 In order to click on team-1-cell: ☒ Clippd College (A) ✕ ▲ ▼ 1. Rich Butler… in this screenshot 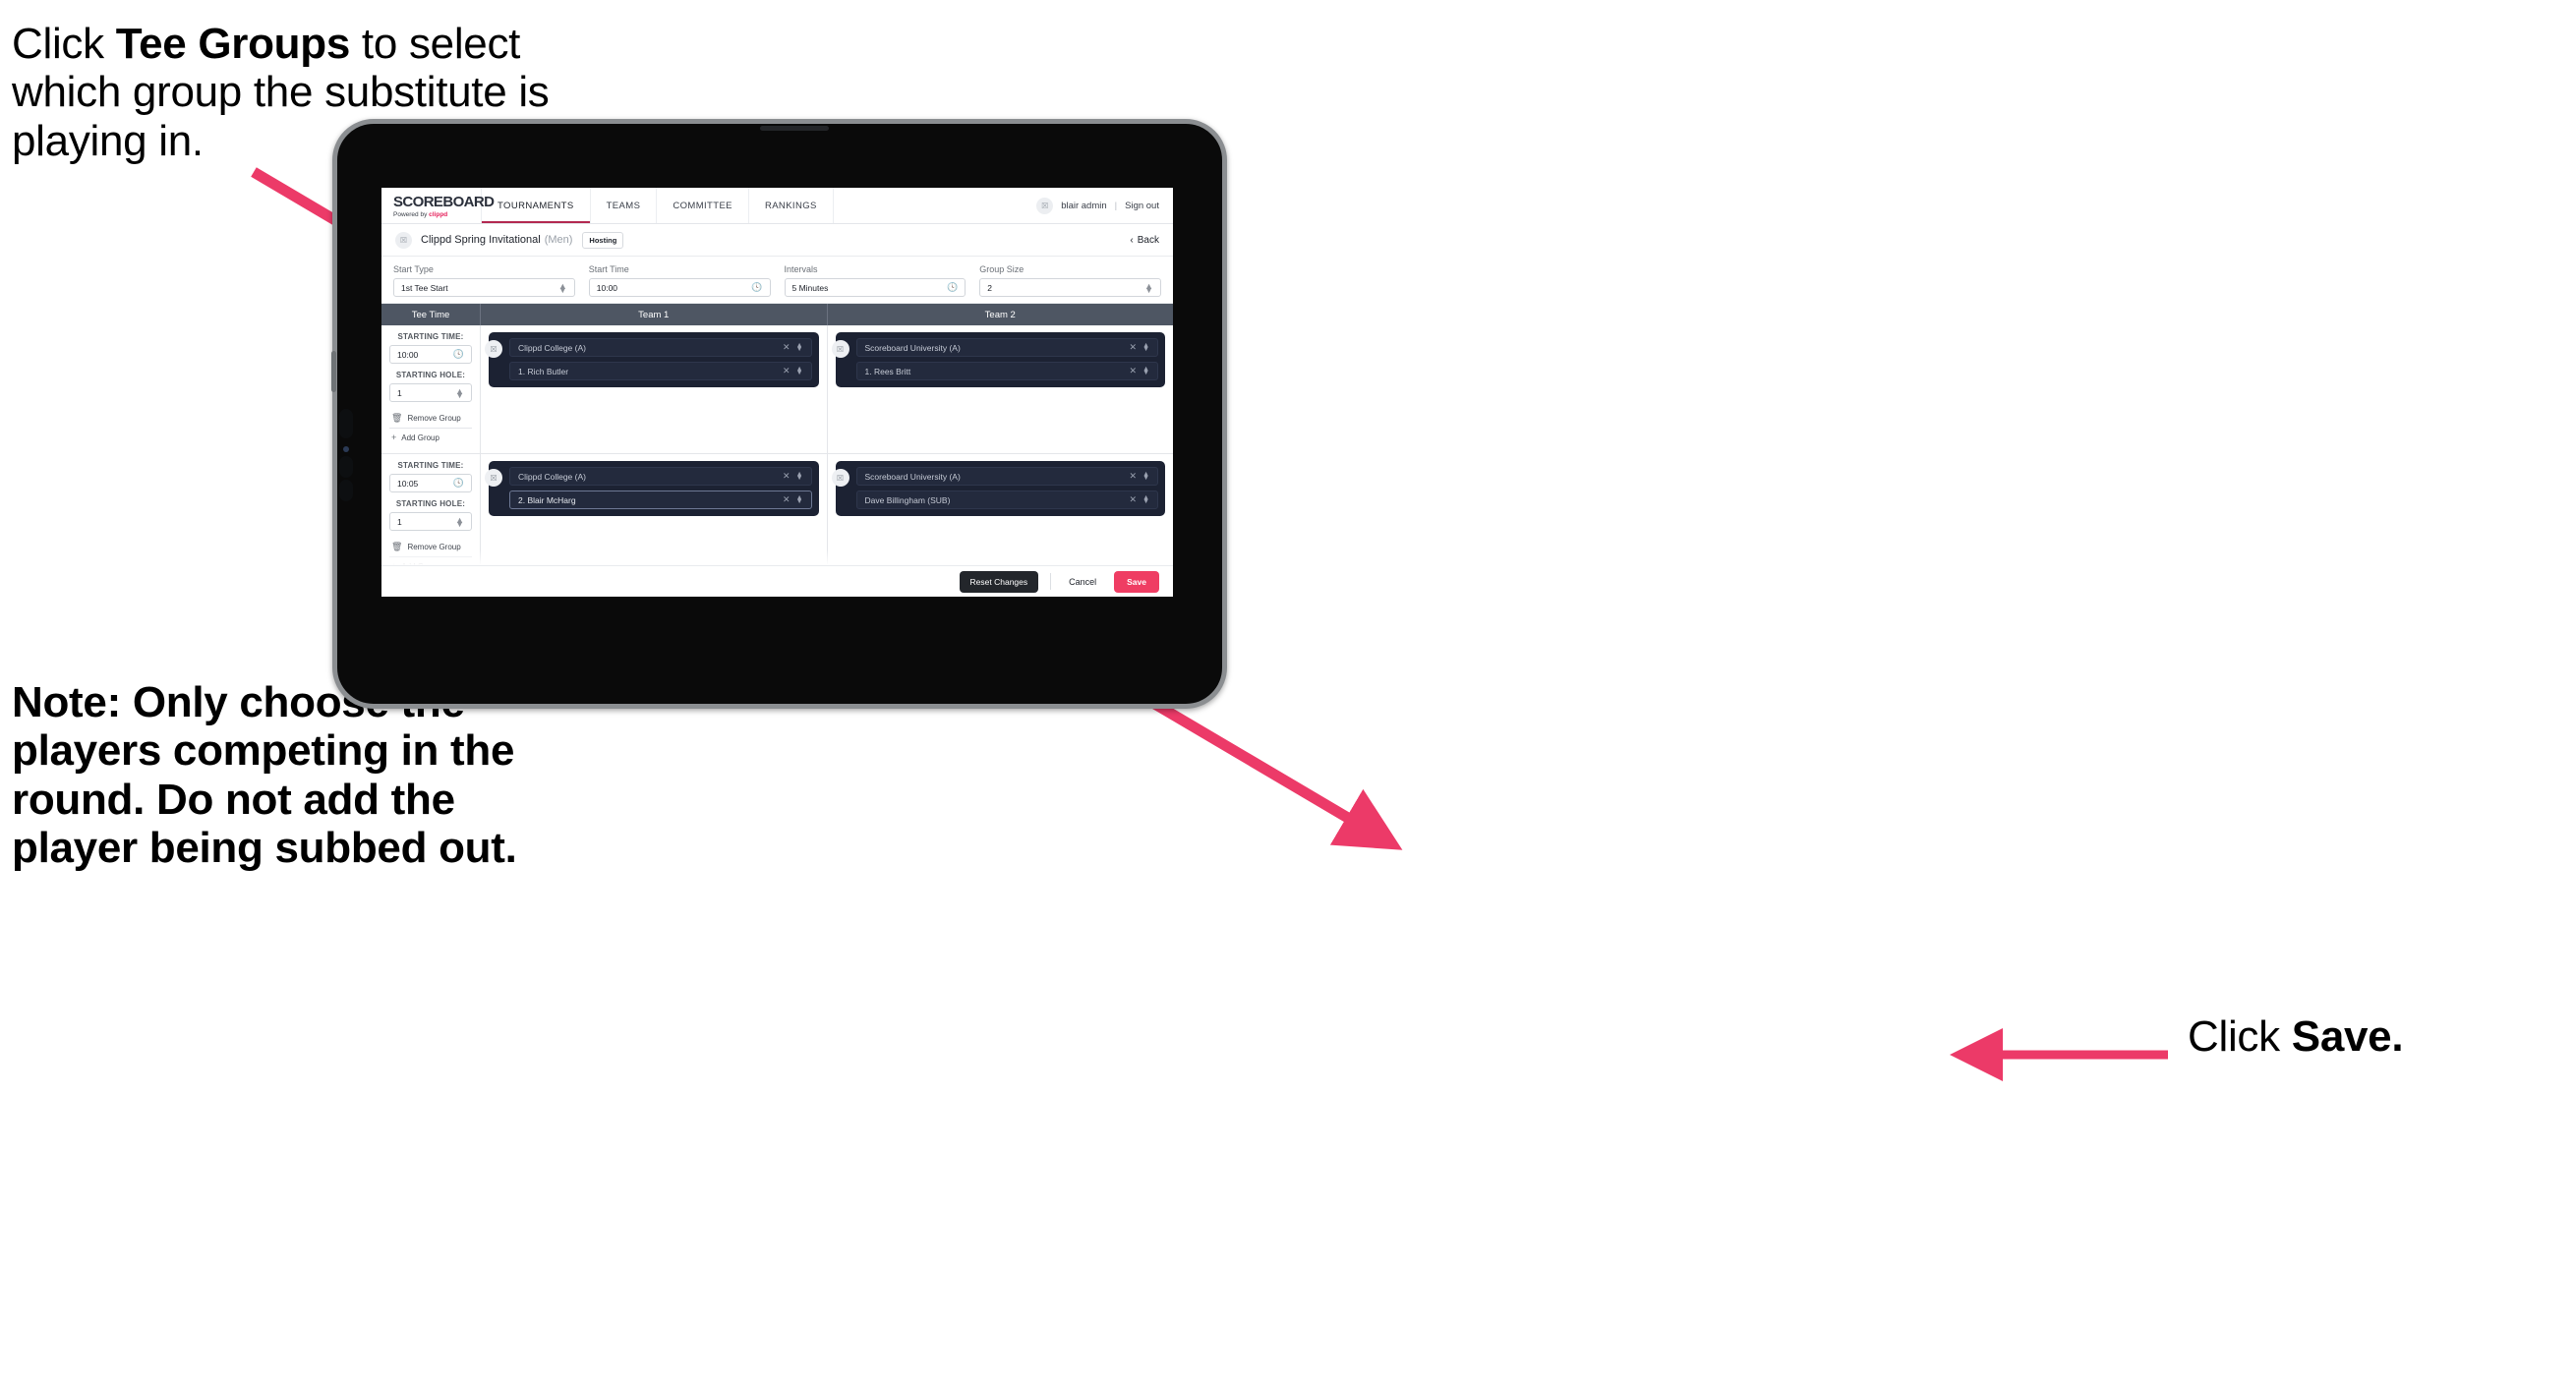, I will do `click(654, 389)`.